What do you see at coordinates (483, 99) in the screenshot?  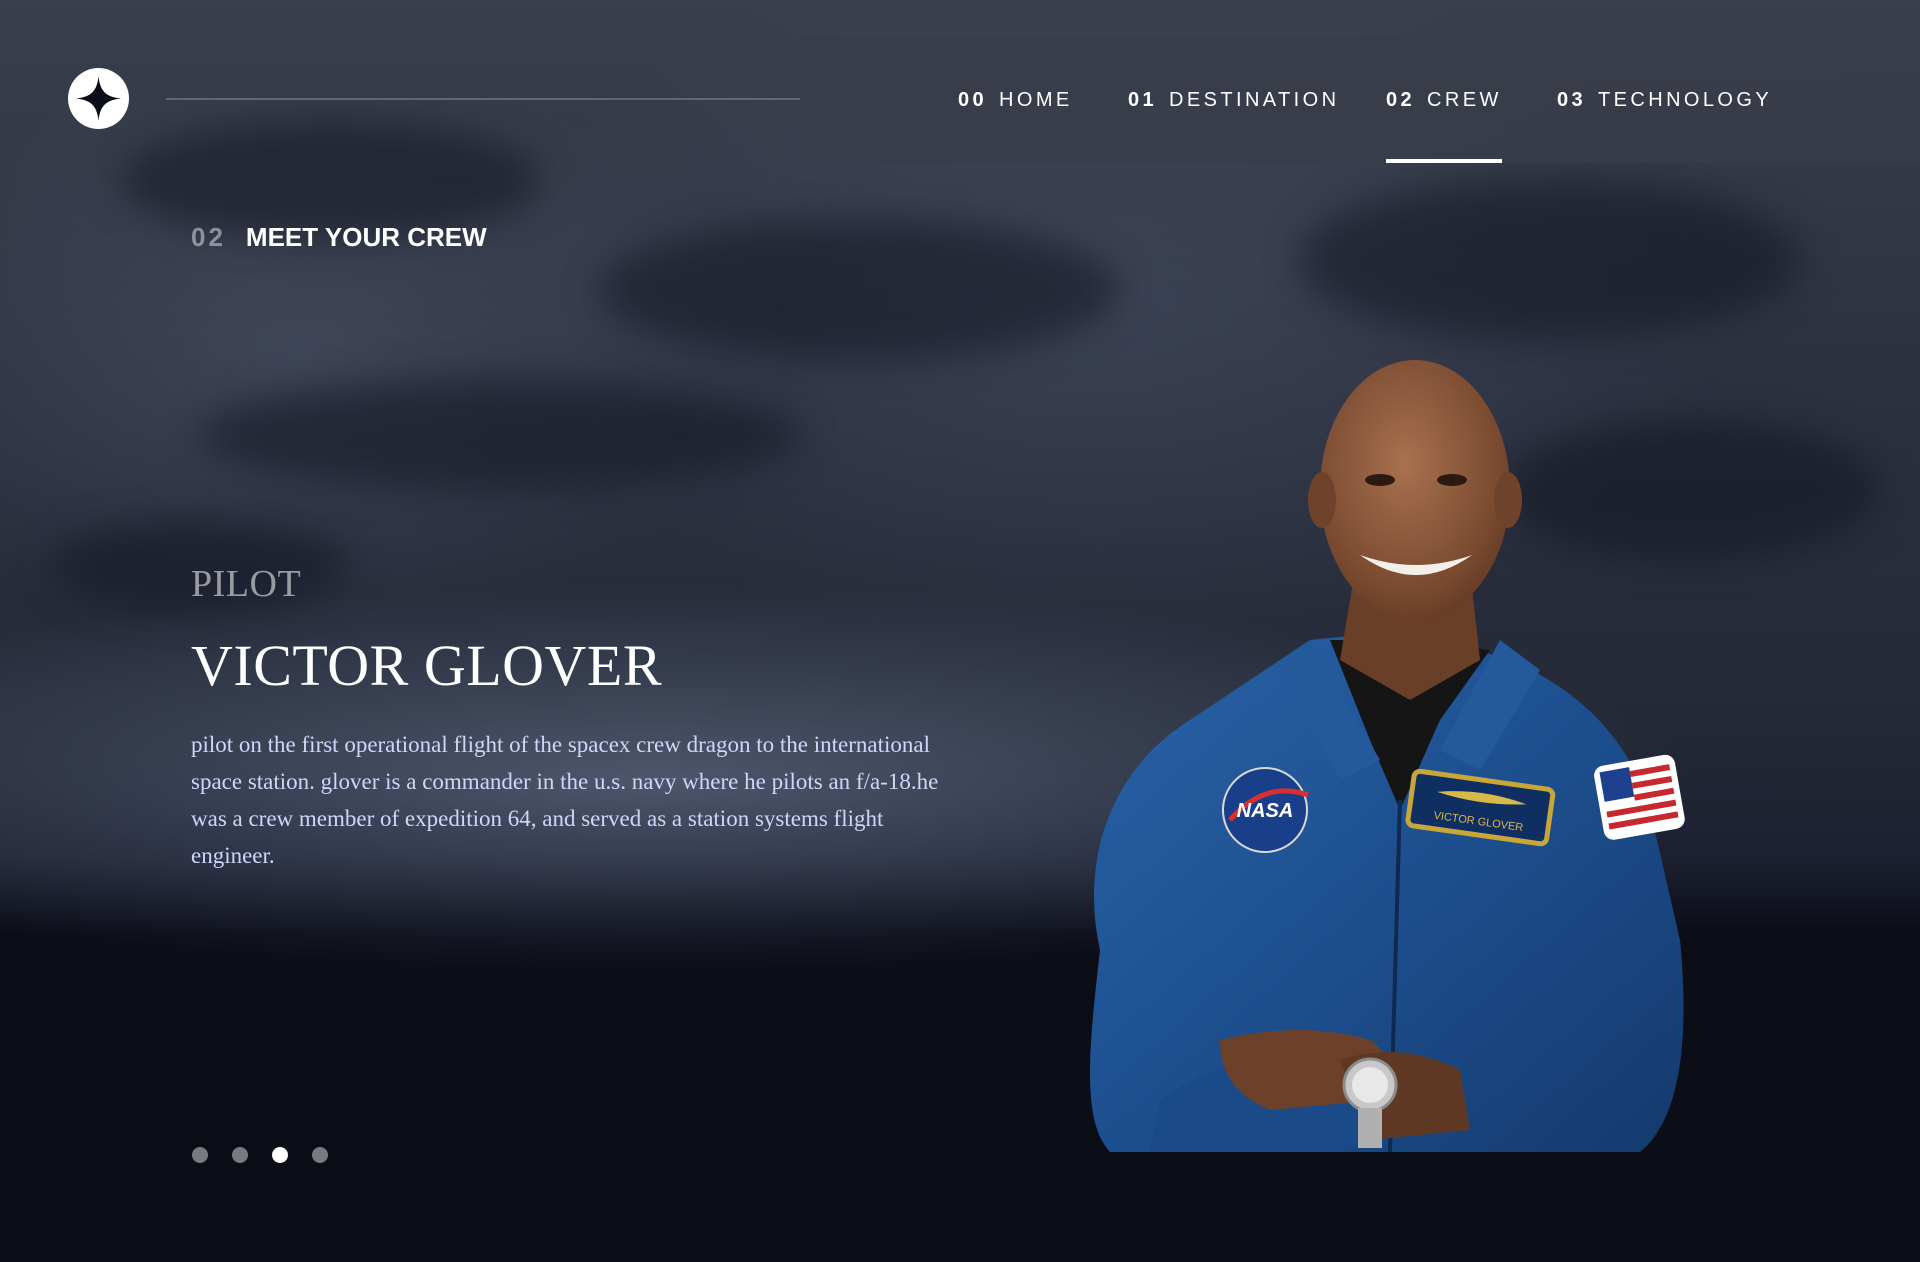 I see `header-divider` at bounding box center [483, 99].